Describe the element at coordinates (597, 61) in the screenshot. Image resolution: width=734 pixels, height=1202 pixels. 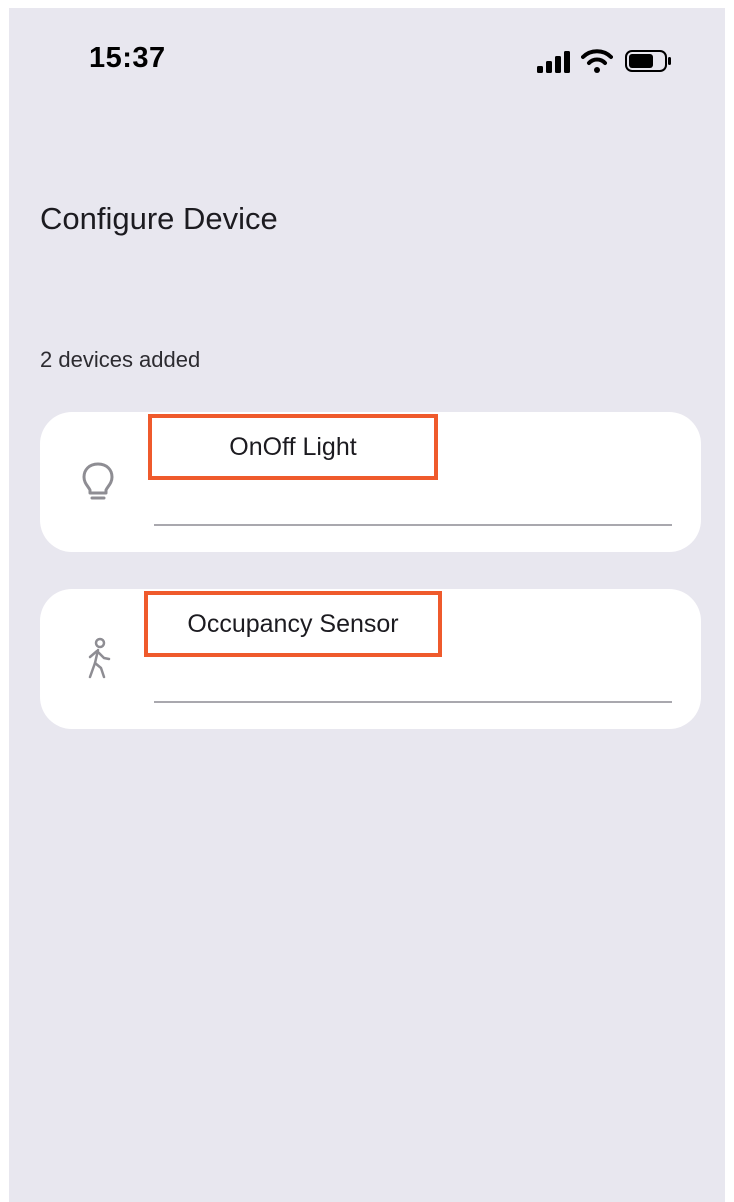
I see `wifi-icon` at that location.